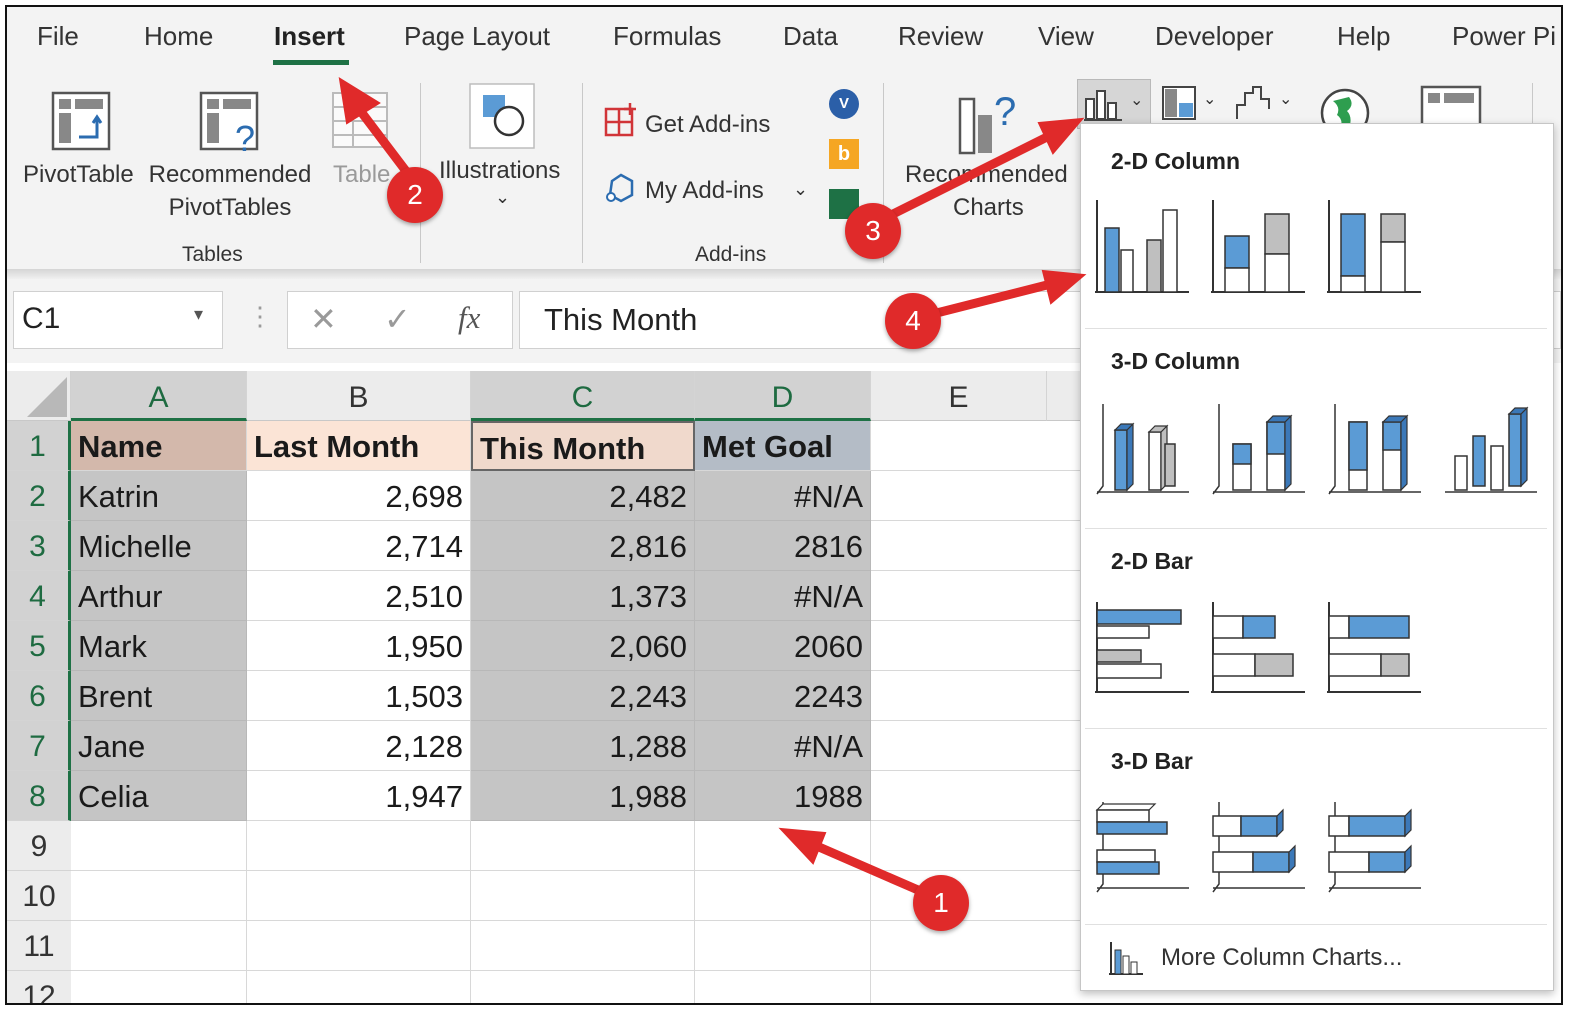 The image size is (1586, 1021). I want to click on callout-badge-3: 3, so click(873, 231).